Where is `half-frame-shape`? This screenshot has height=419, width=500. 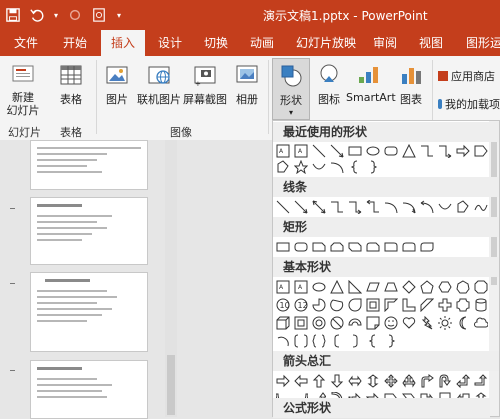 half-frame-shape is located at coordinates (391, 305).